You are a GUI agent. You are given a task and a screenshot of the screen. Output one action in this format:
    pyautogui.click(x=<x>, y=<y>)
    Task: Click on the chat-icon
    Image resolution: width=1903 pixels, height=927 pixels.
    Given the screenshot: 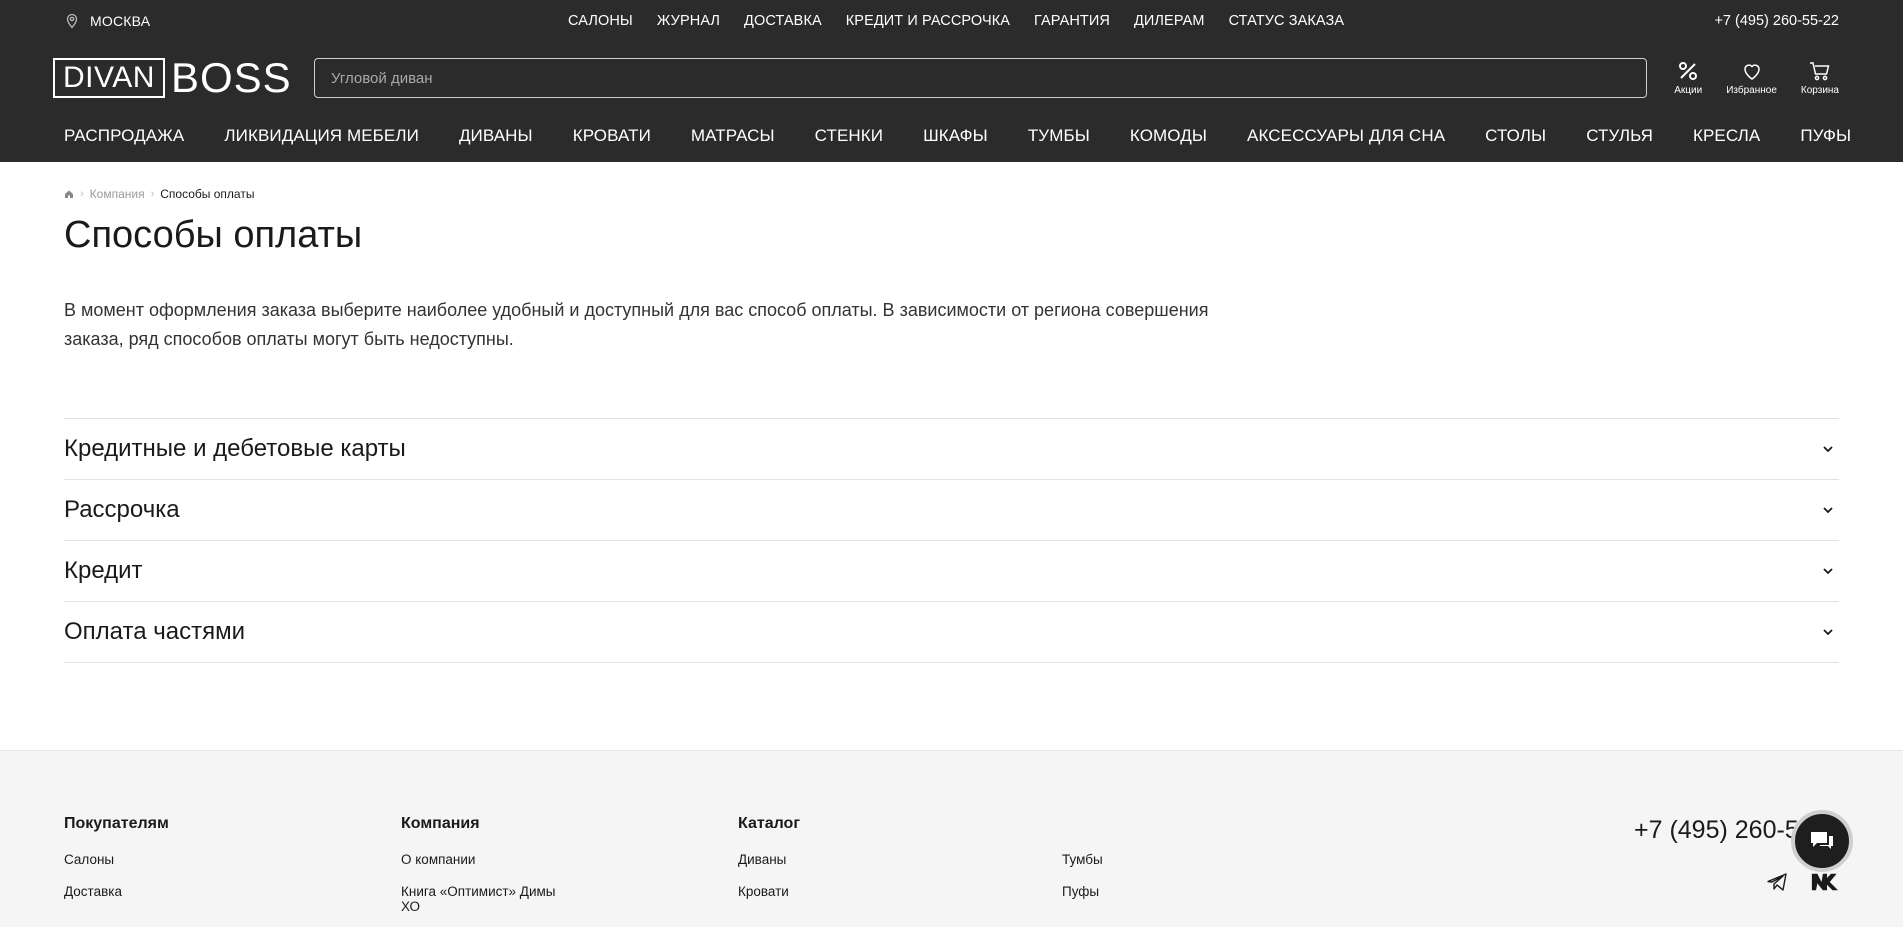 What is the action you would take?
    pyautogui.click(x=1822, y=840)
    